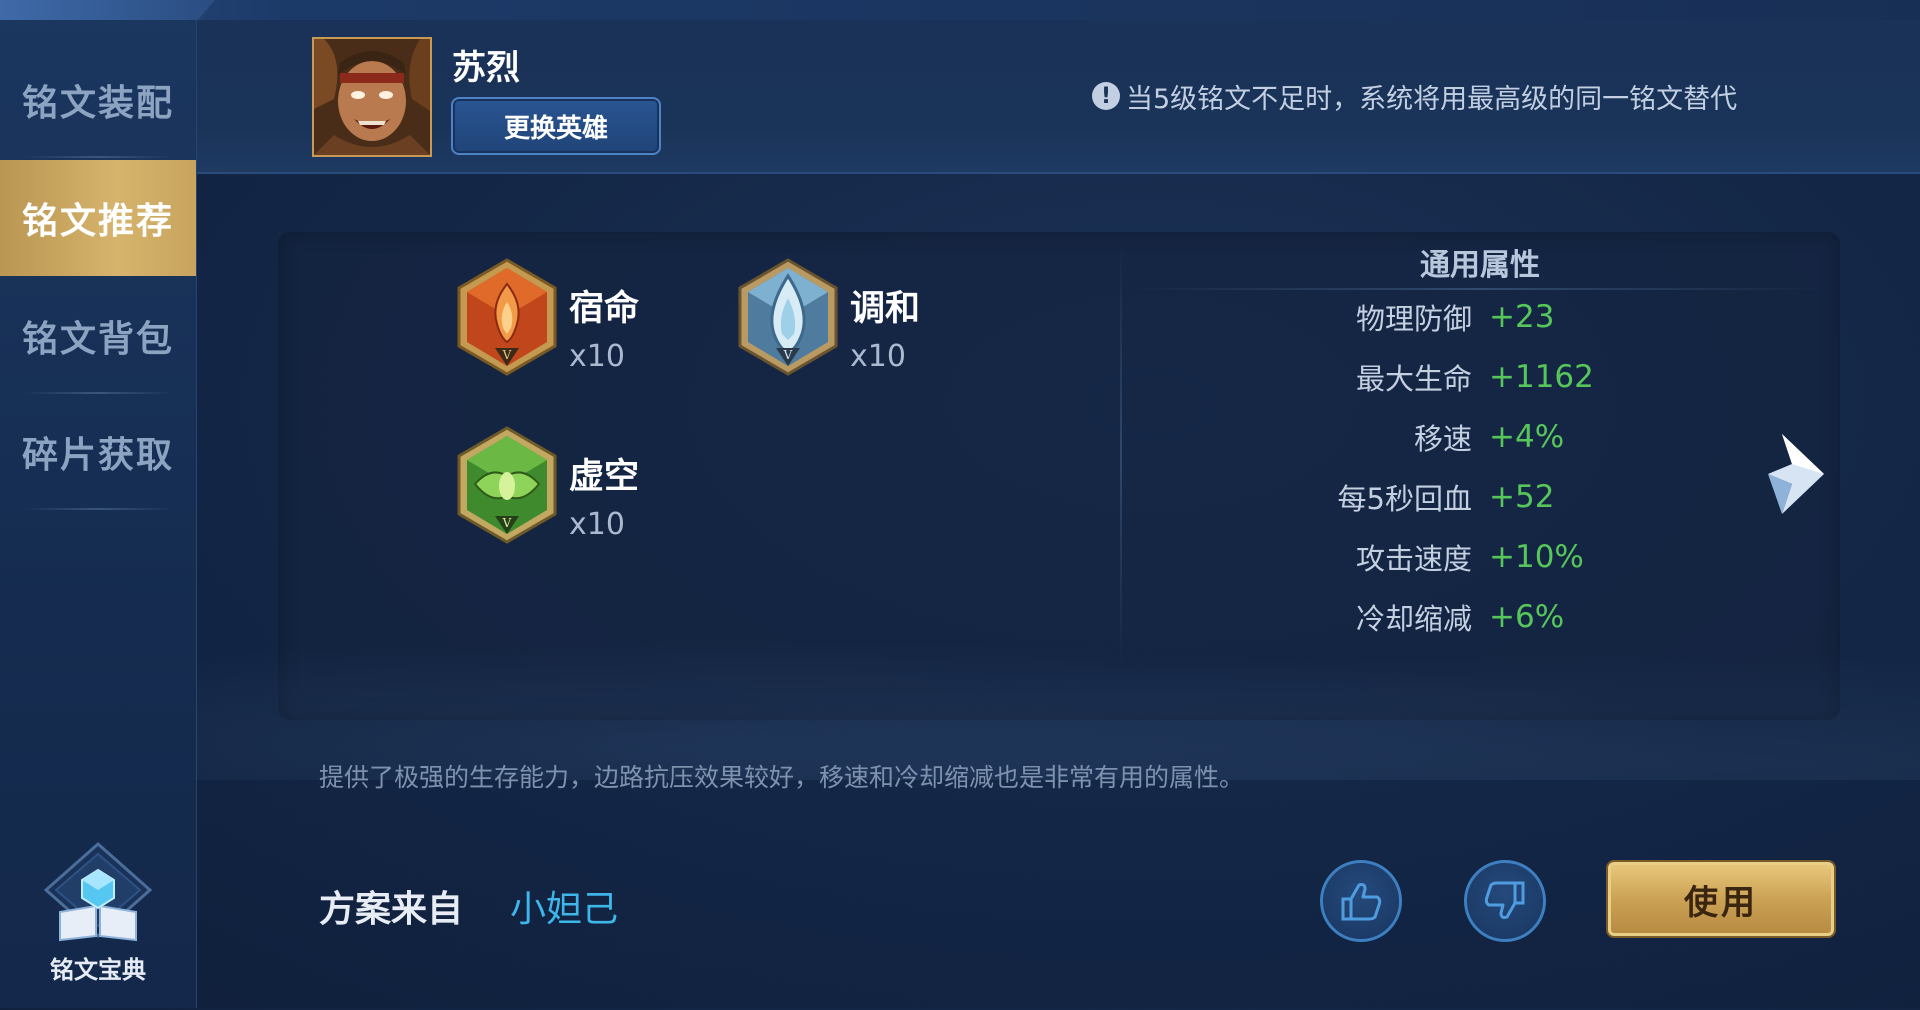  I want to click on attribute-value: +4%, so click(1527, 437).